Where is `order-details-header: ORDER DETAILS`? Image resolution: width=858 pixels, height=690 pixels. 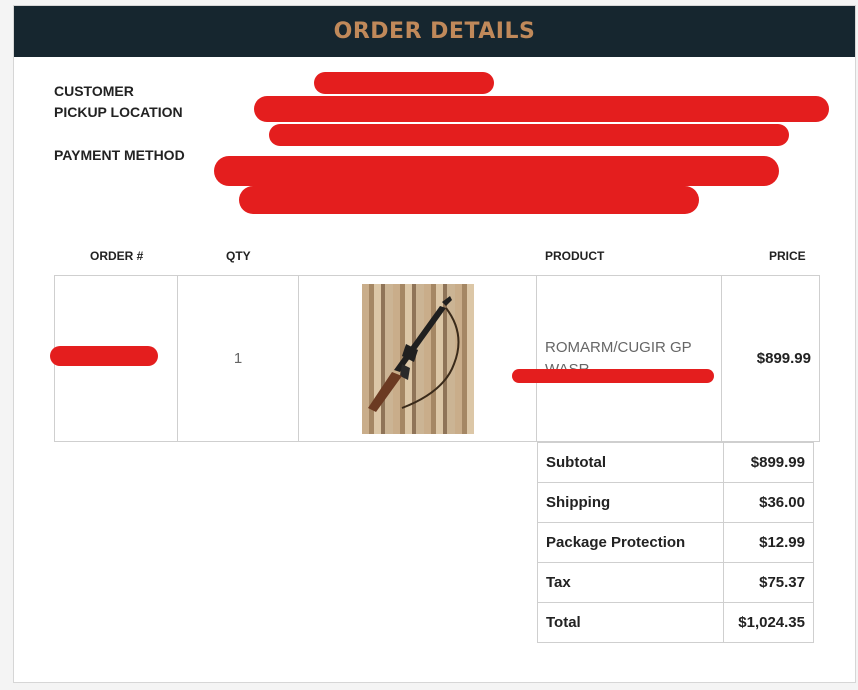
order-details-header: ORDER DETAILS is located at coordinates (434, 31).